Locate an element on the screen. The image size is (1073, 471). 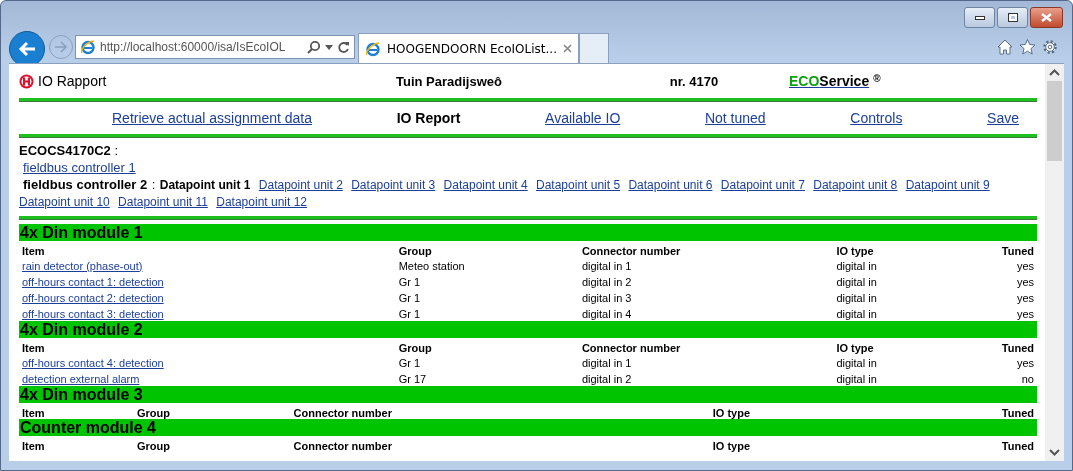
star-icon is located at coordinates (1027, 47).